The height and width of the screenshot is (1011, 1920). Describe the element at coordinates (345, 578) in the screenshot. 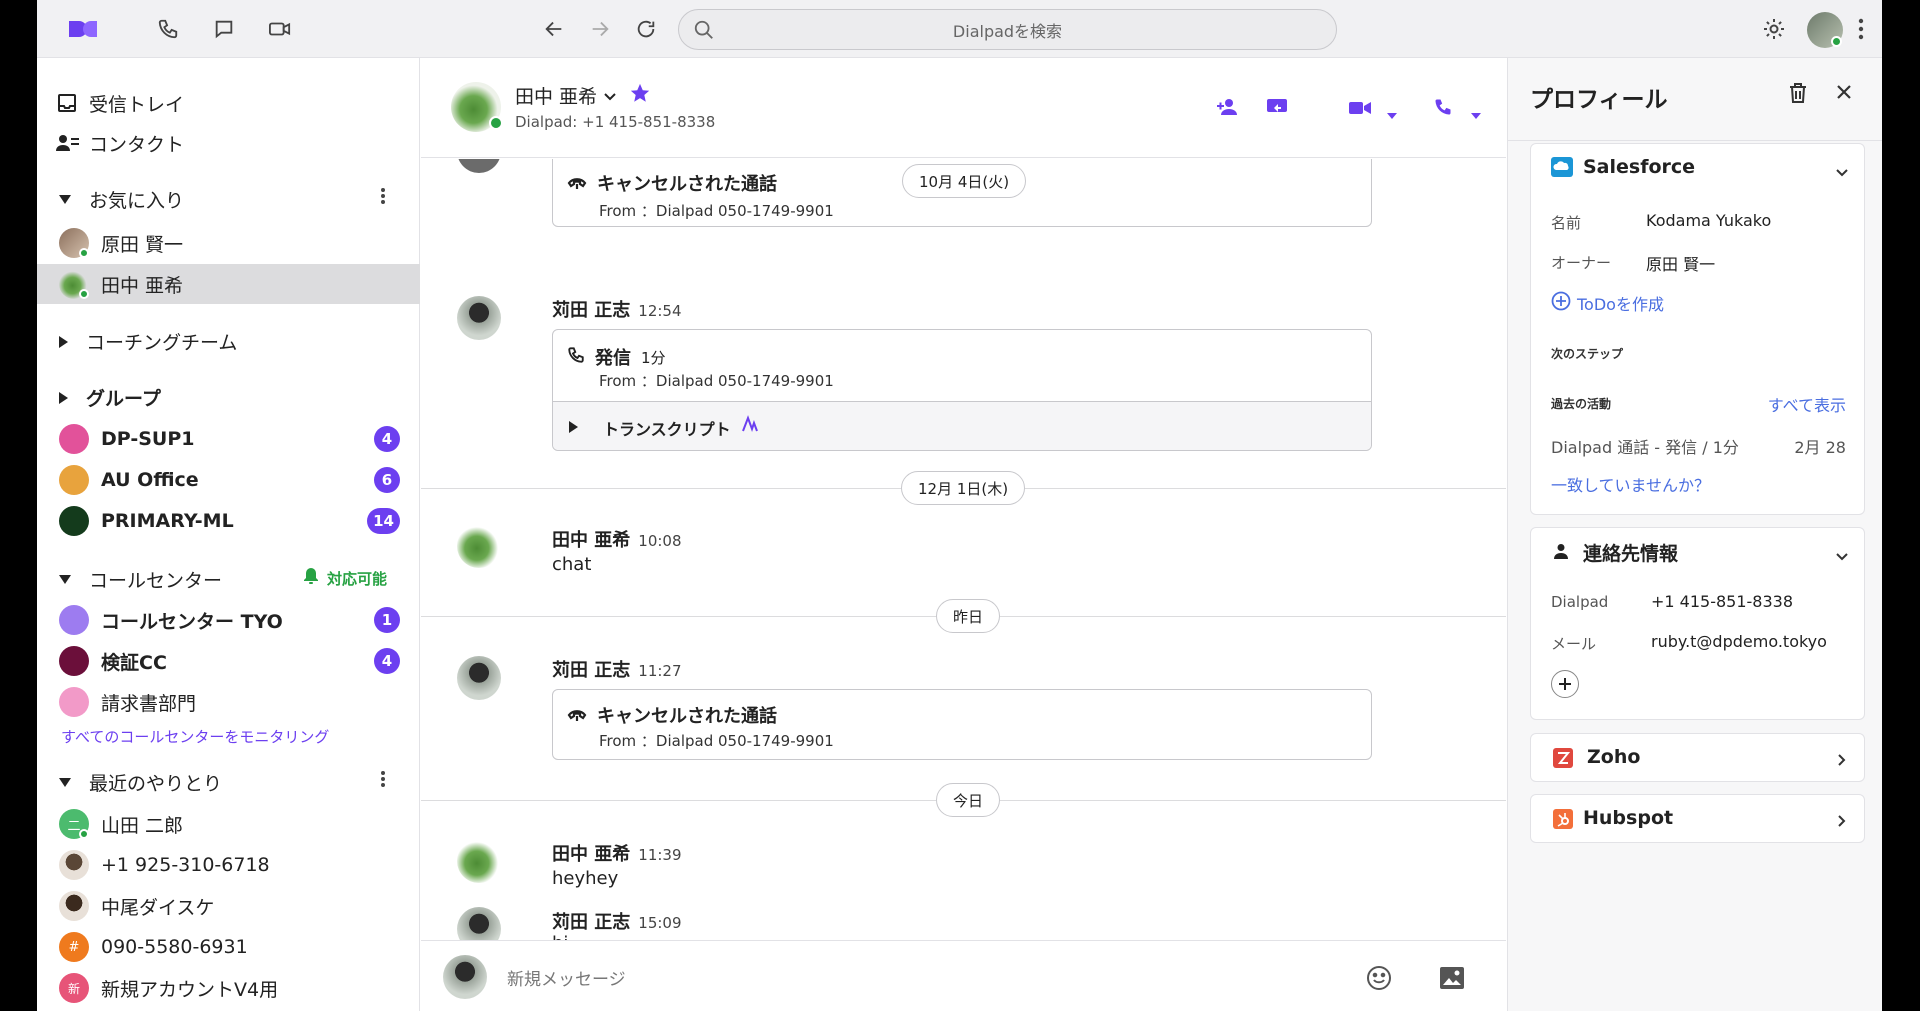

I see `availability-status: 対応可能` at that location.